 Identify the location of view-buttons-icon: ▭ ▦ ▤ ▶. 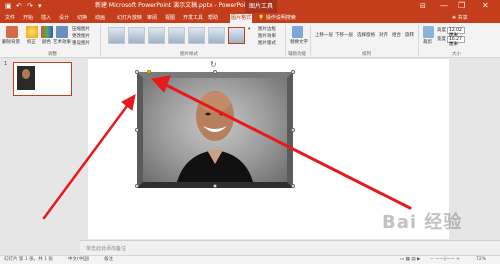
(410, 260).